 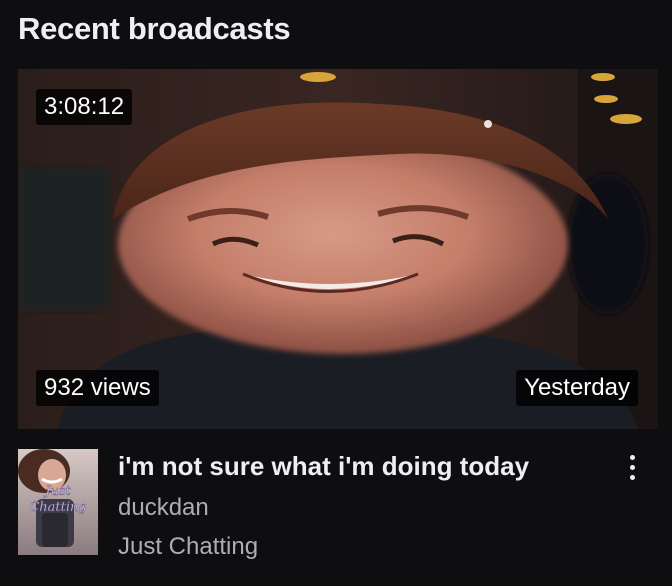 I want to click on category-art-image: Just Chatting, so click(x=58, y=502).